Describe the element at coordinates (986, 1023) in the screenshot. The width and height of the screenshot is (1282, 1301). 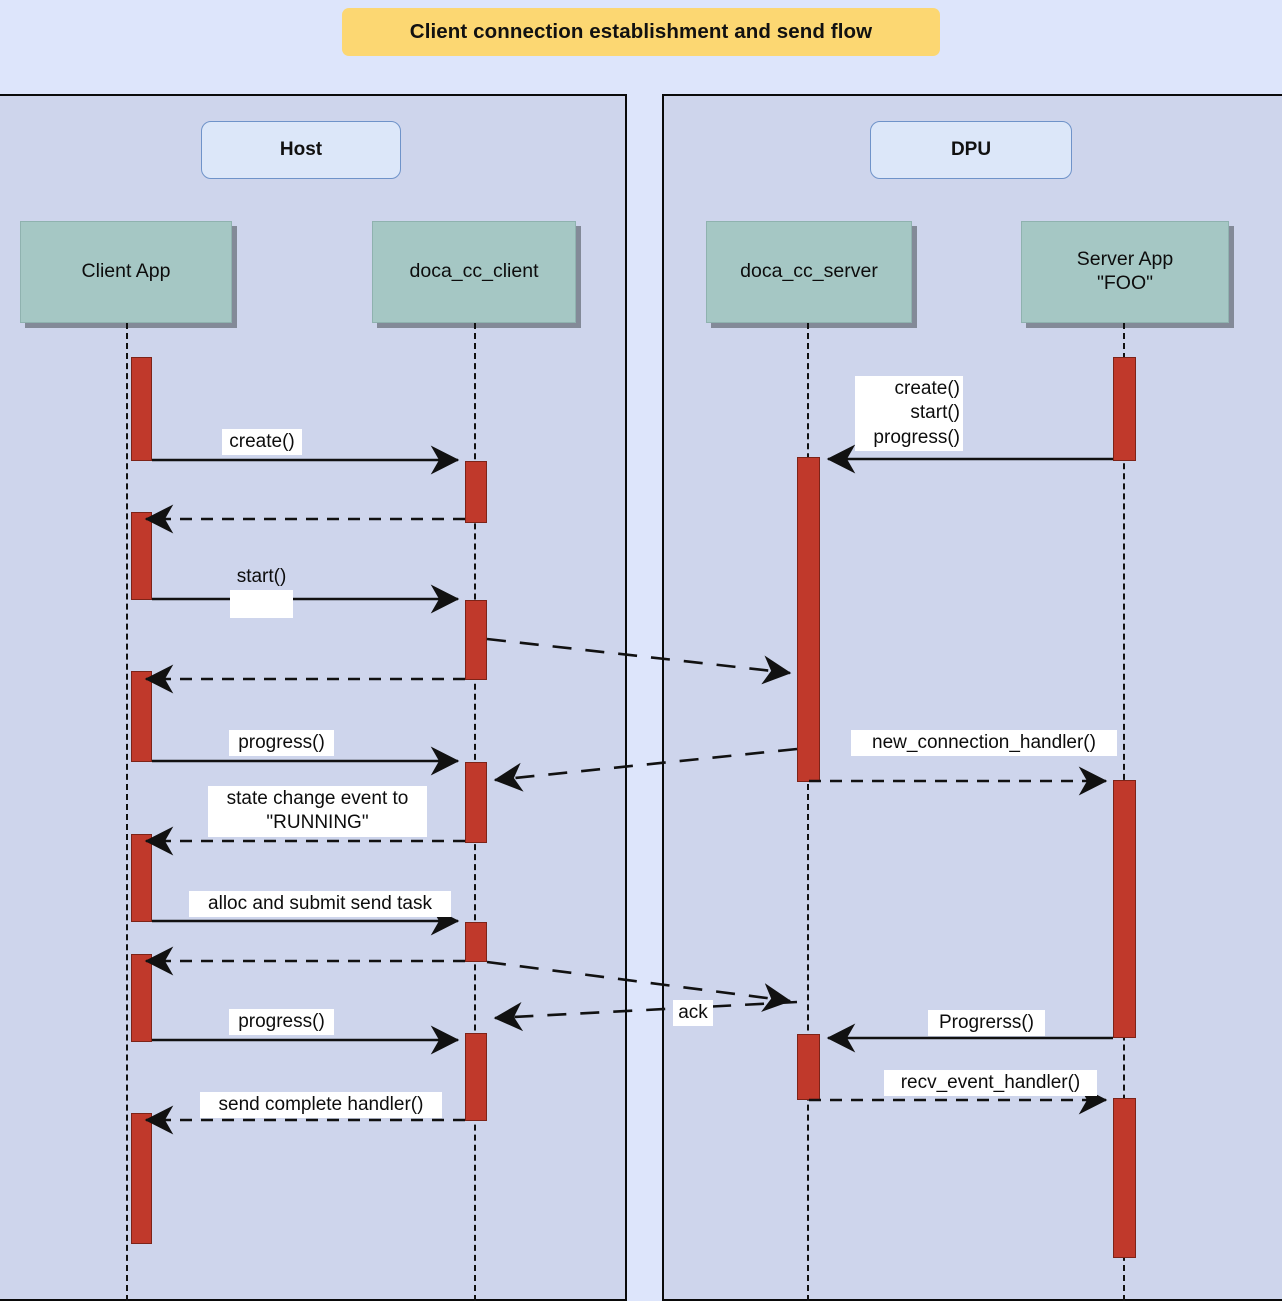
I see `message-label-m16: Progrerss()` at that location.